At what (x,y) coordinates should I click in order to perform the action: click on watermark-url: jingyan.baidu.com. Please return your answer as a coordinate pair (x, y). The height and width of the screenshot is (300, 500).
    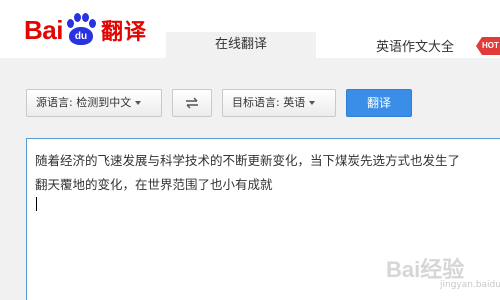
    Looking at the image, I should click on (470, 285).